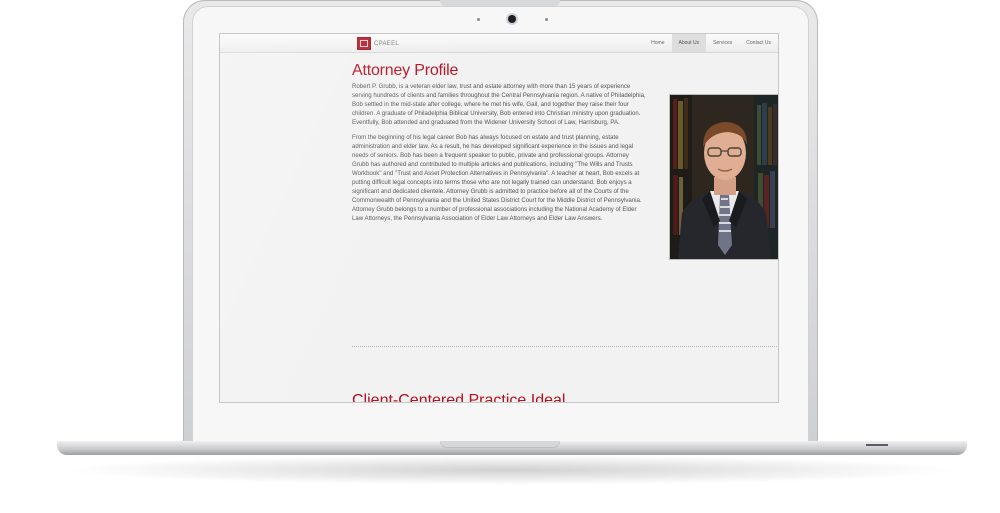 The width and height of the screenshot is (1000, 513). Describe the element at coordinates (500, 444) in the screenshot. I see `base-opening-notch` at that location.